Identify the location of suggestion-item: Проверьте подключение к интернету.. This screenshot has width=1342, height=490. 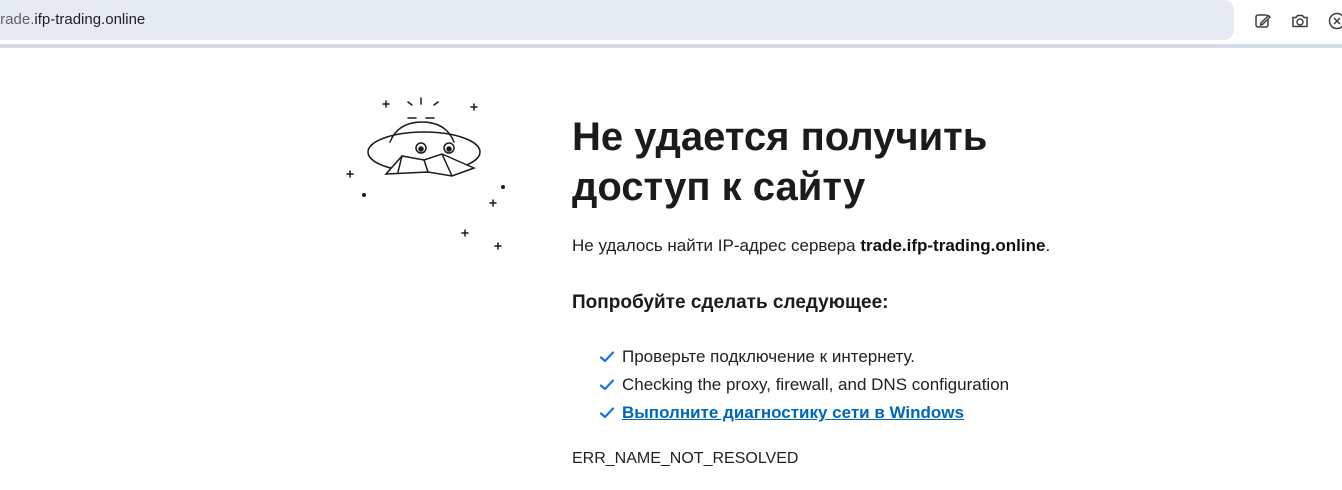
(956, 357).